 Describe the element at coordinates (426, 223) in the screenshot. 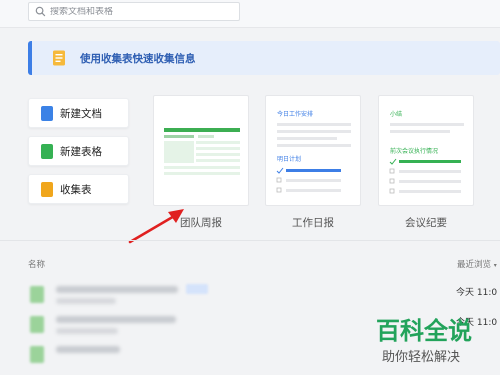

I see `template-label-meeting-minutes: 会议纪要` at that location.